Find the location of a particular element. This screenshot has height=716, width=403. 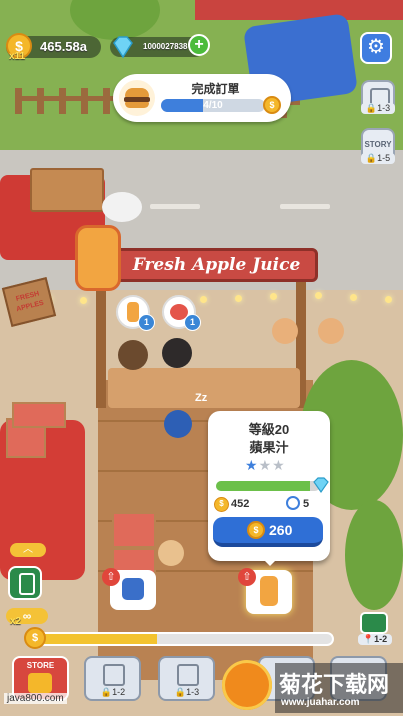

story-label: STORY is located at coordinates (378, 144).